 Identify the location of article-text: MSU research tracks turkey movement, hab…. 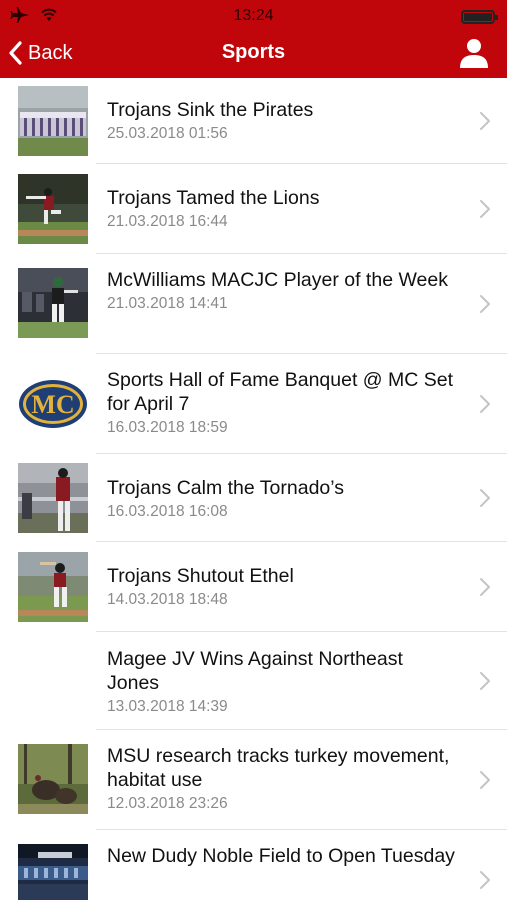
(282, 779).